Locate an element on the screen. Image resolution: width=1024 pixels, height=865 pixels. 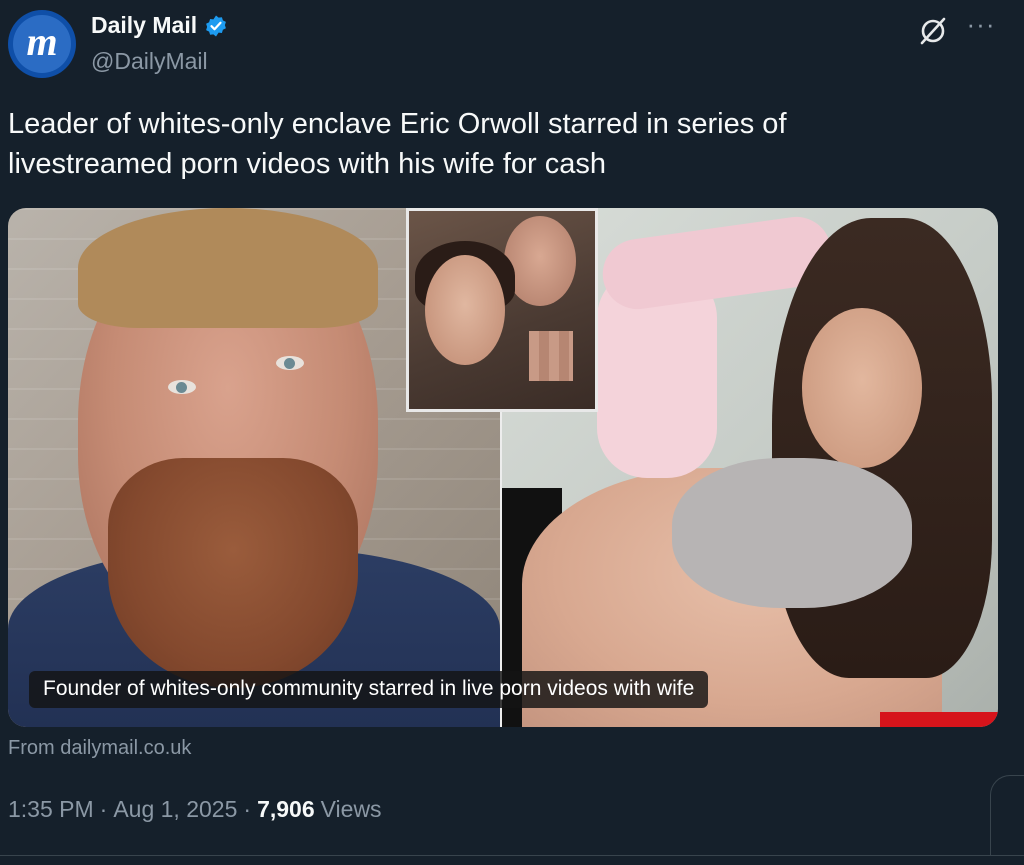
views-label: Views is located at coordinates (351, 809).